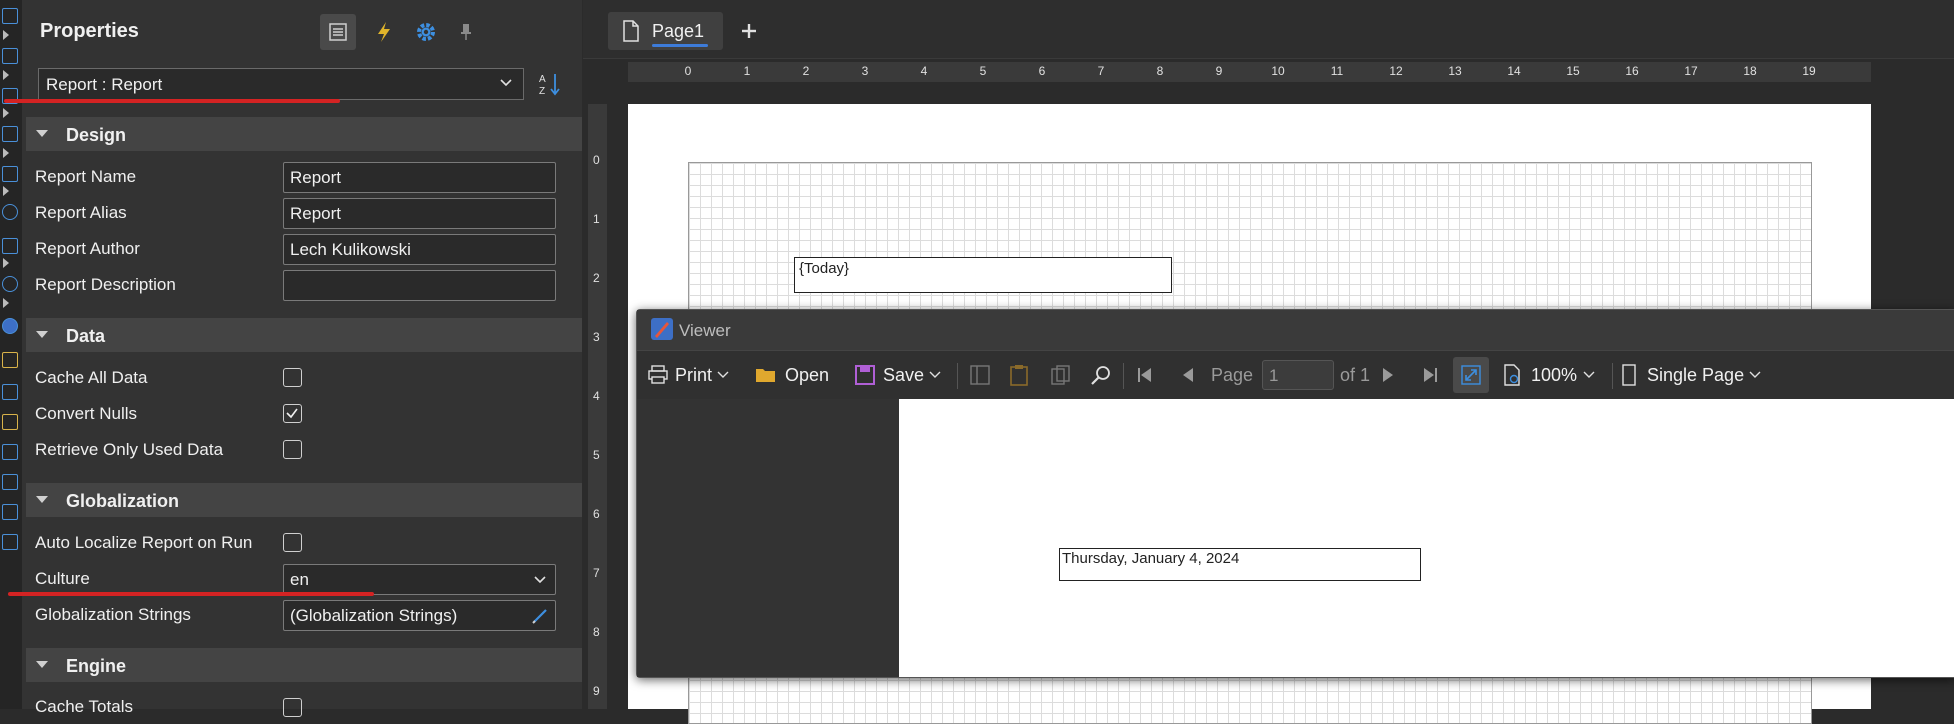 This screenshot has width=1954, height=724. What do you see at coordinates (596, 514) in the screenshot?
I see `ruler-v-tick: 6` at bounding box center [596, 514].